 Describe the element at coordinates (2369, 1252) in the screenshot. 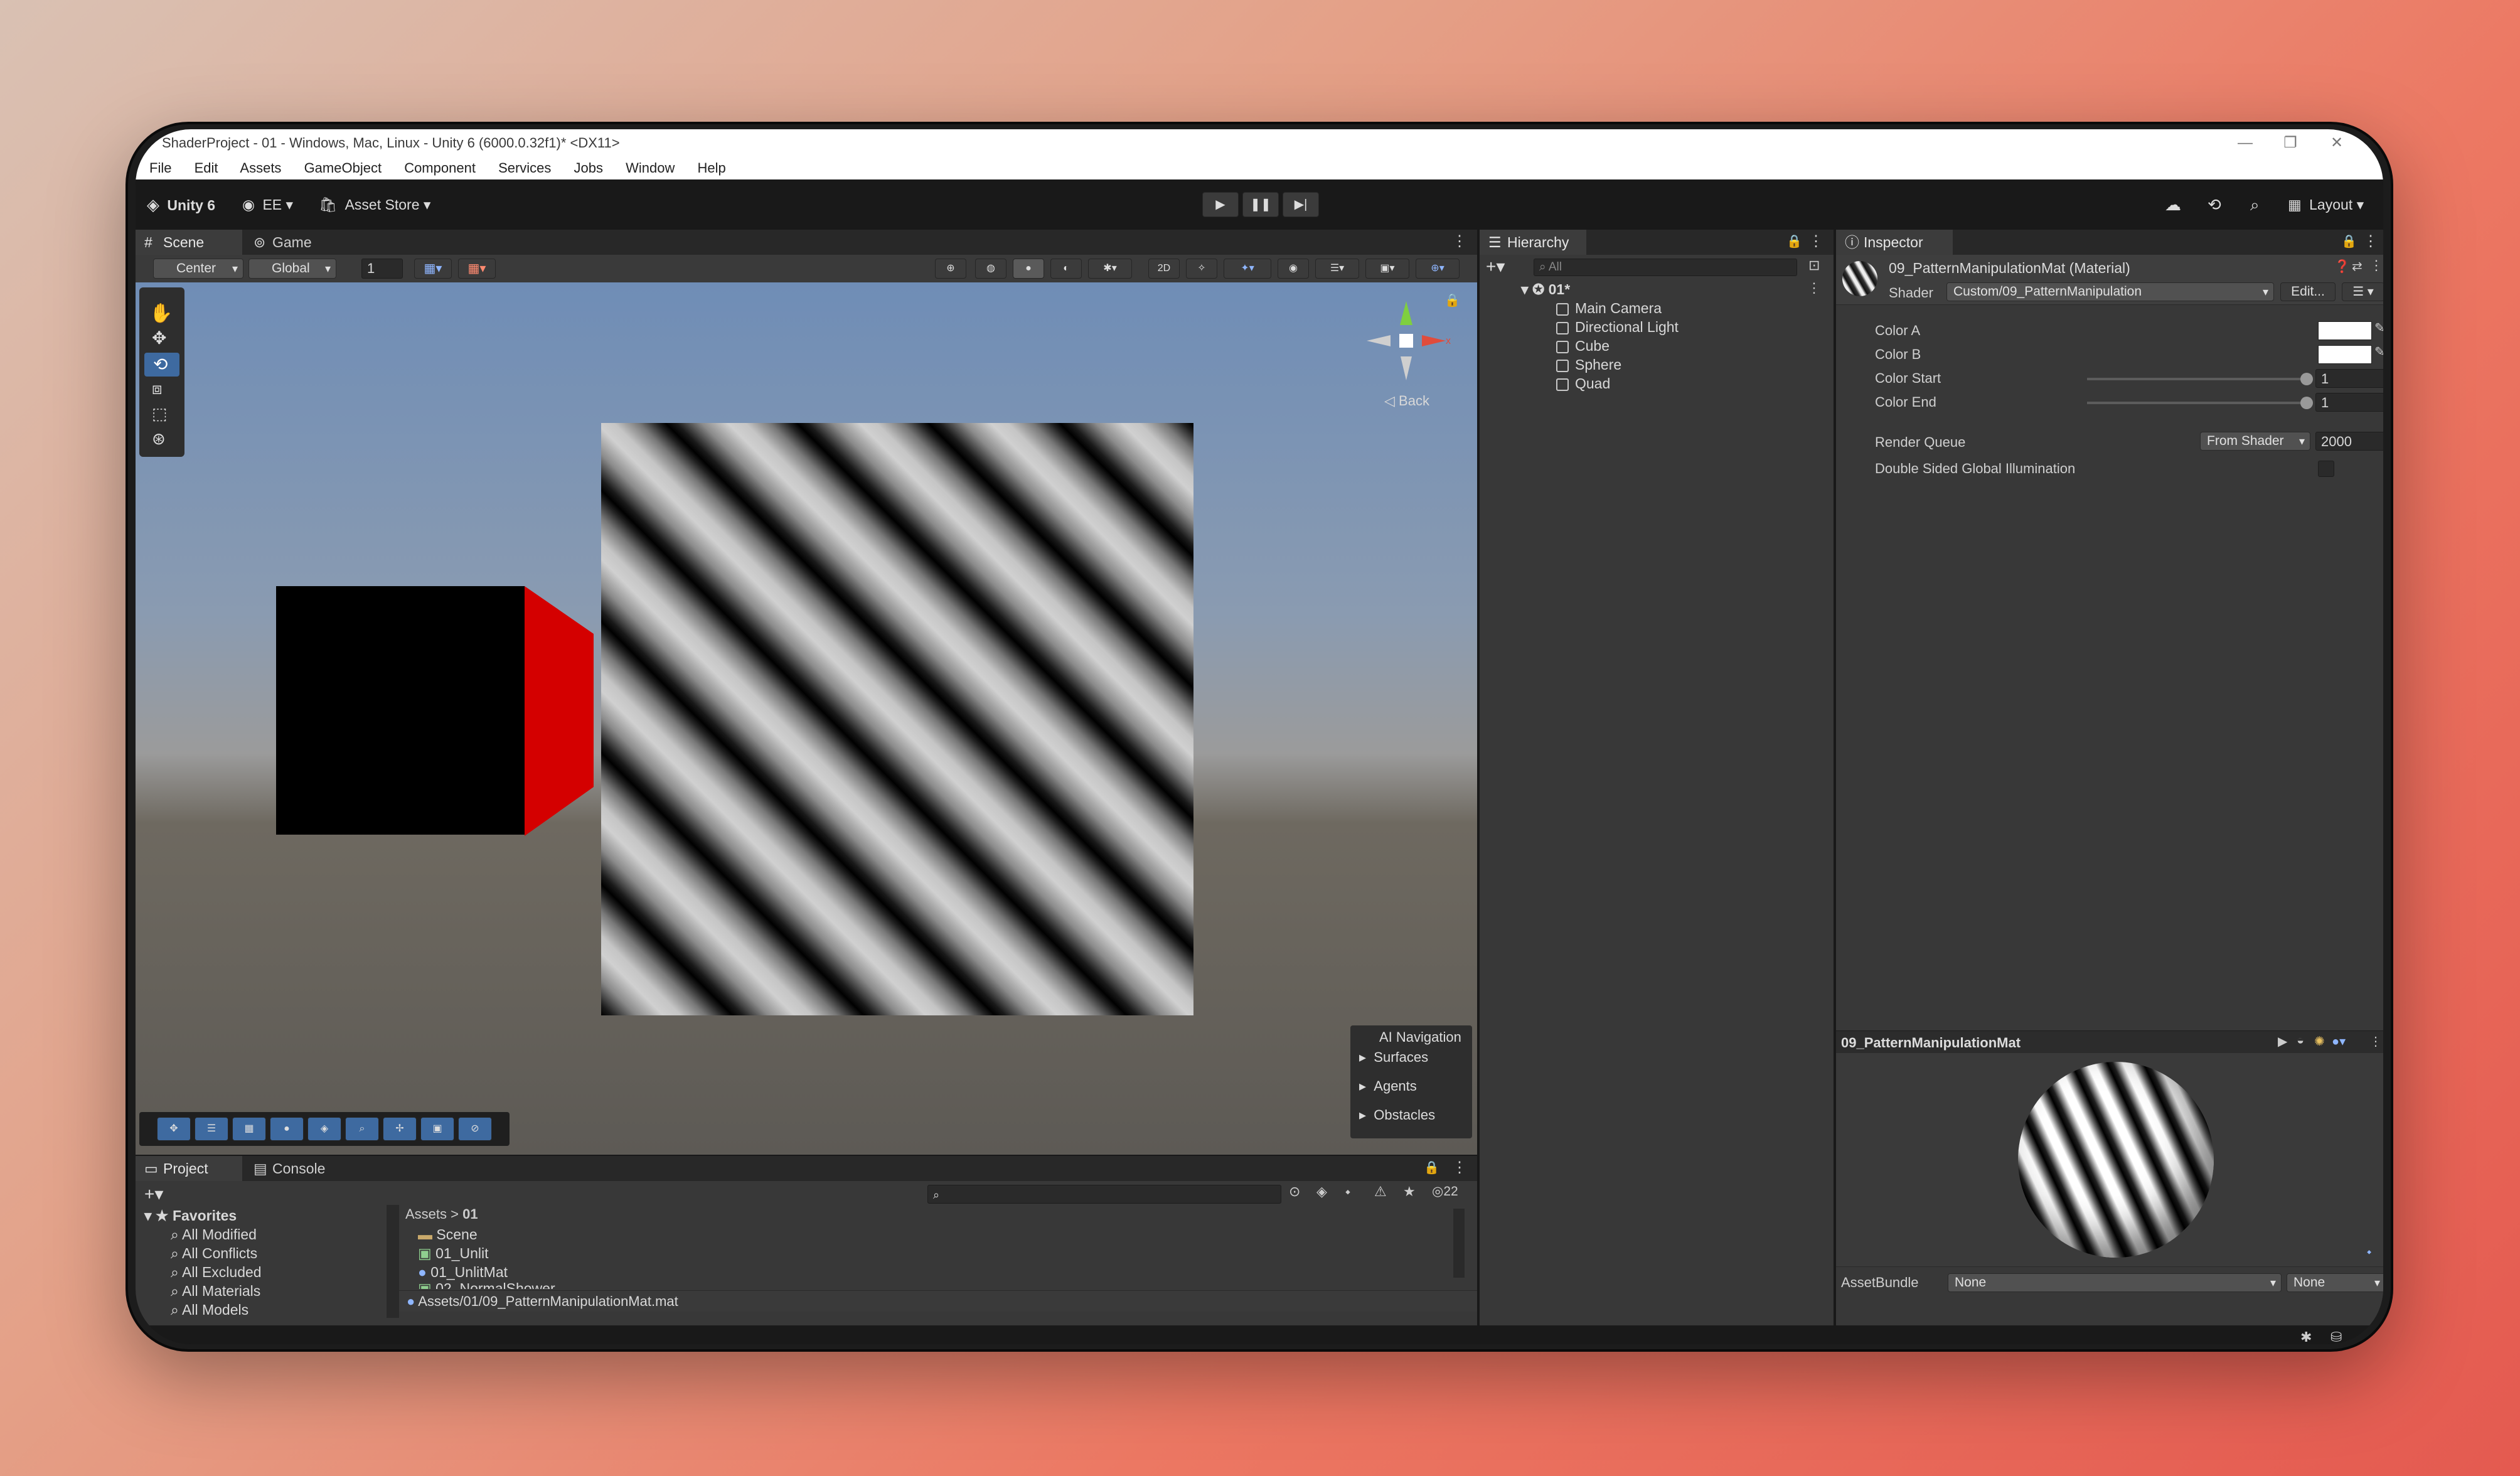

I see `asset-label-icon: ⬩` at that location.